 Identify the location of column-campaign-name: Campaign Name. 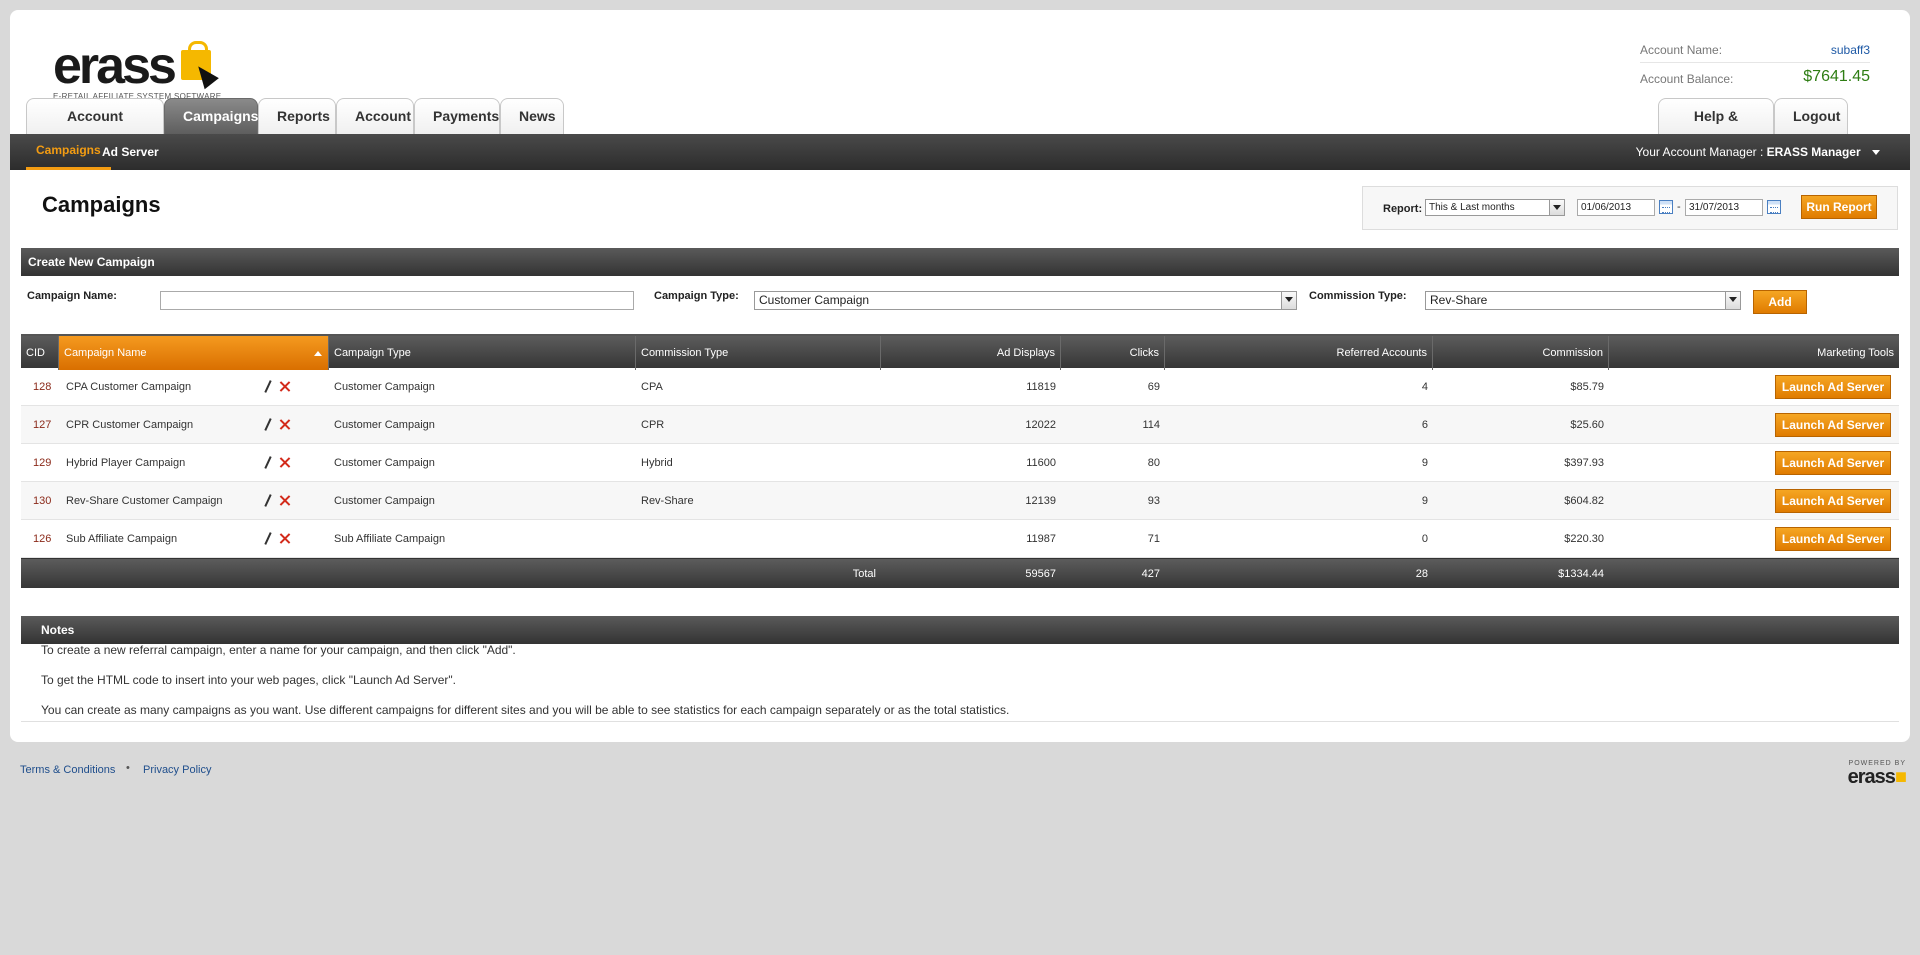
(194, 353).